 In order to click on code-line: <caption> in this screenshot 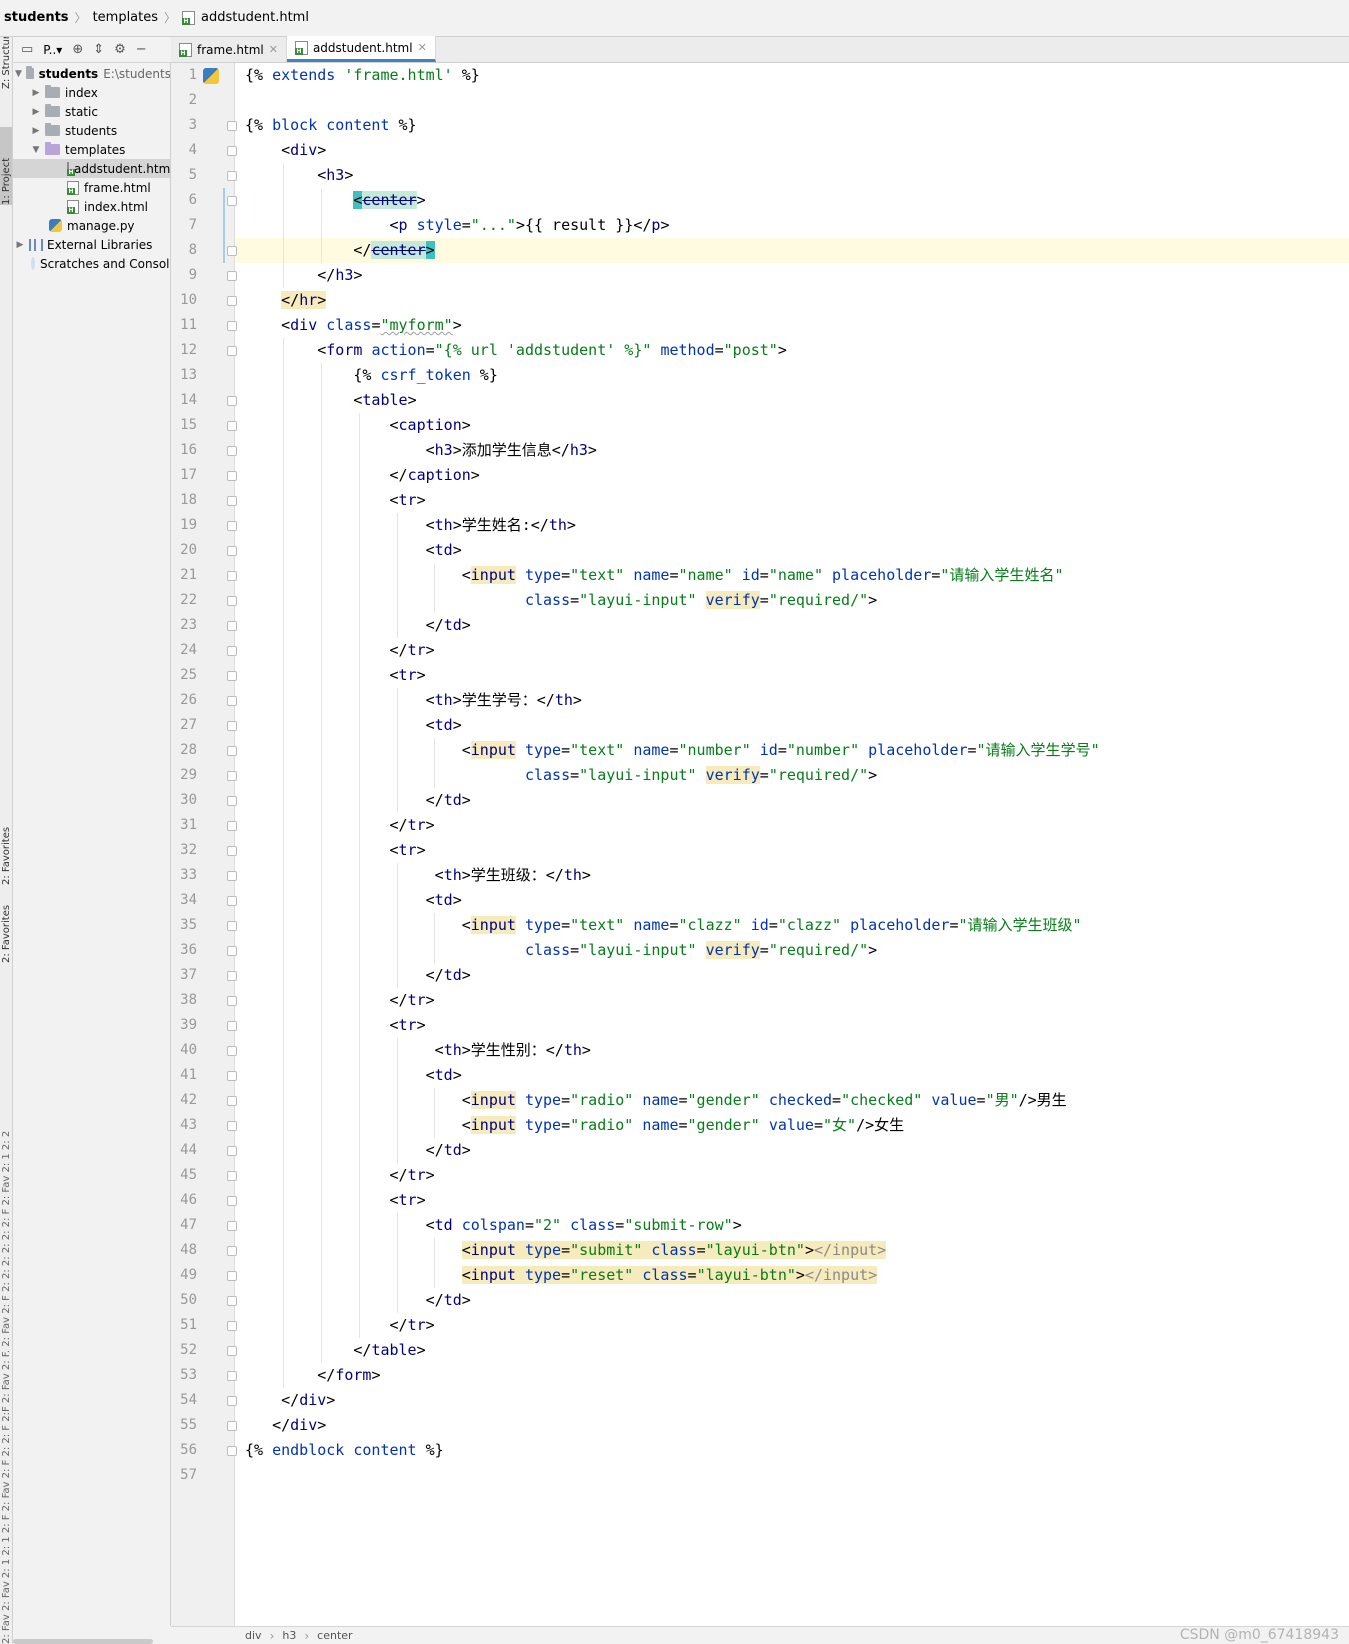, I will do `click(357, 425)`.